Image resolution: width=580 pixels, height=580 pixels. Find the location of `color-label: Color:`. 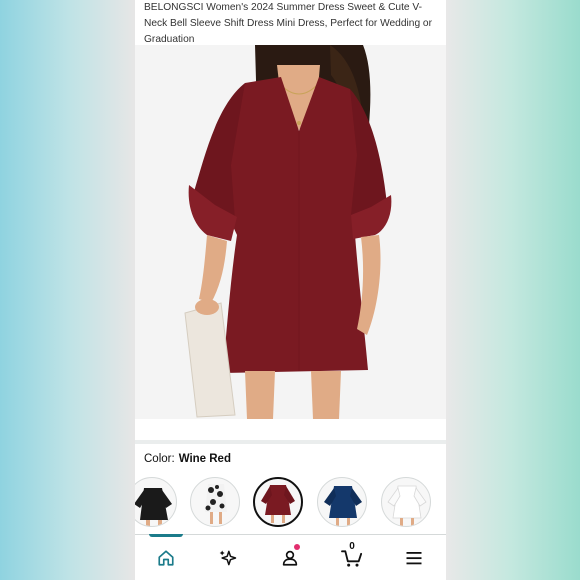

color-label: Color: is located at coordinates (159, 459).